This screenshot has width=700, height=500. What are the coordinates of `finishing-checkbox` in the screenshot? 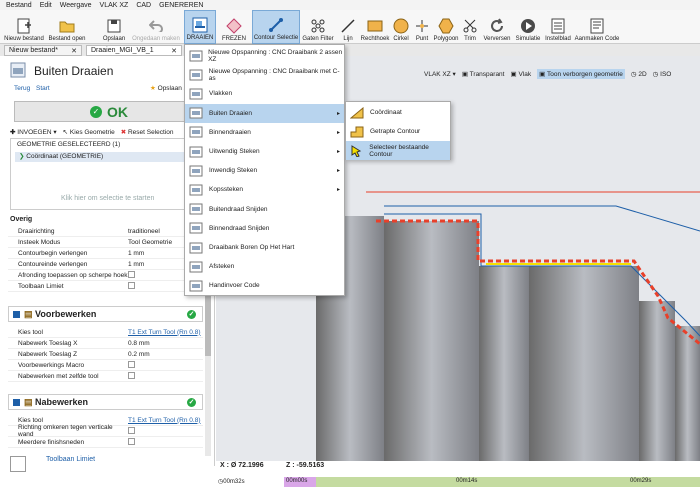 It's located at (16, 402).